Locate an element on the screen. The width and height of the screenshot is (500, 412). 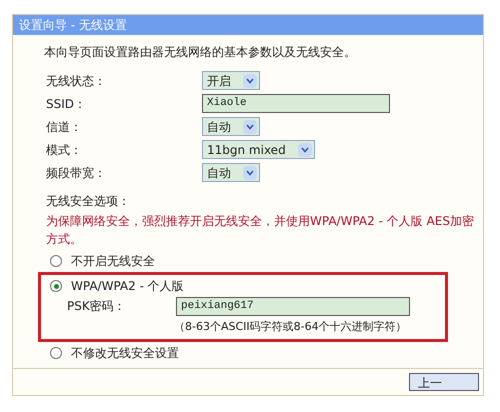
field-label: 信道： is located at coordinates (64, 127).